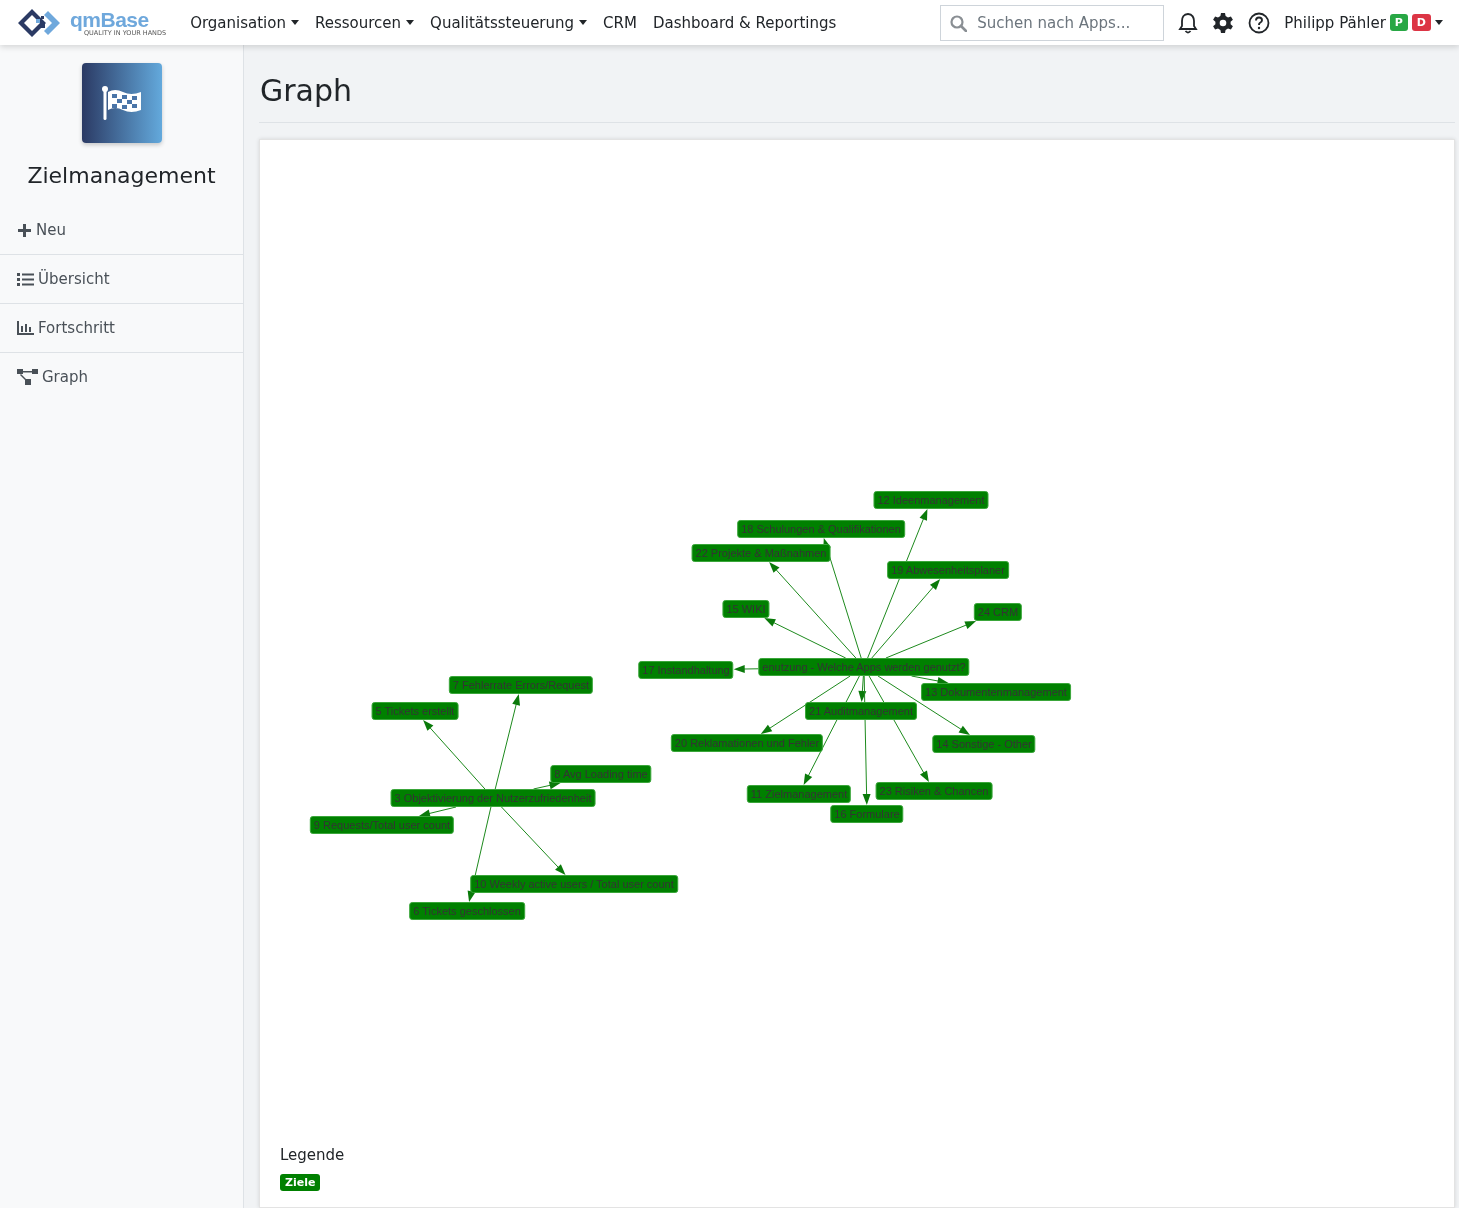 The image size is (1459, 1208). Describe the element at coordinates (746, 609) in the screenshot. I see `graph-node: 15 WIKI` at that location.